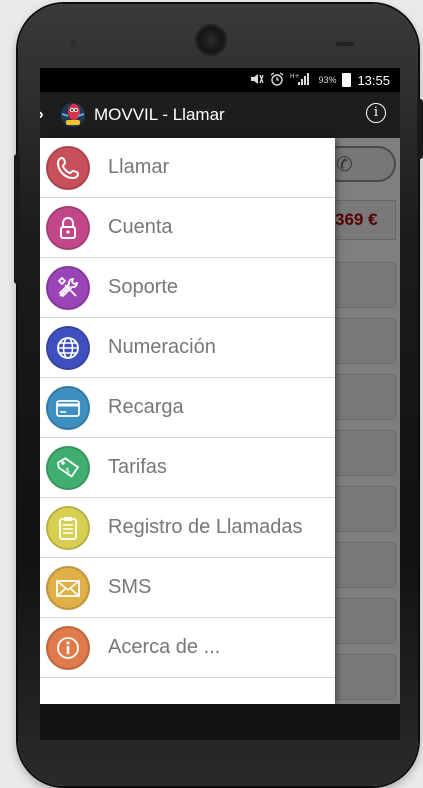 The image size is (423, 788). Describe the element at coordinates (345, 44) in the screenshot. I see `proximity-sensor` at that location.